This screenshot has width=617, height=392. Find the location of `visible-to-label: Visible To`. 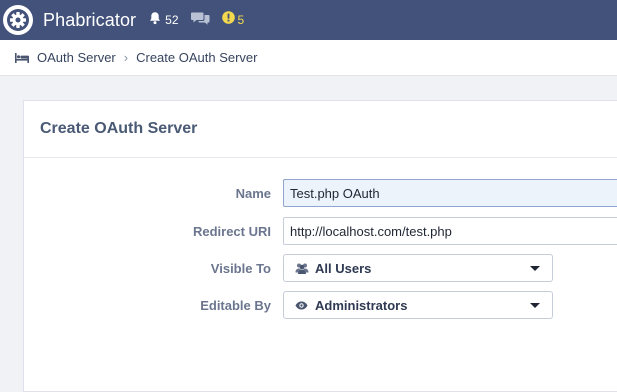

visible-to-label: Visible To is located at coordinates (240, 268).